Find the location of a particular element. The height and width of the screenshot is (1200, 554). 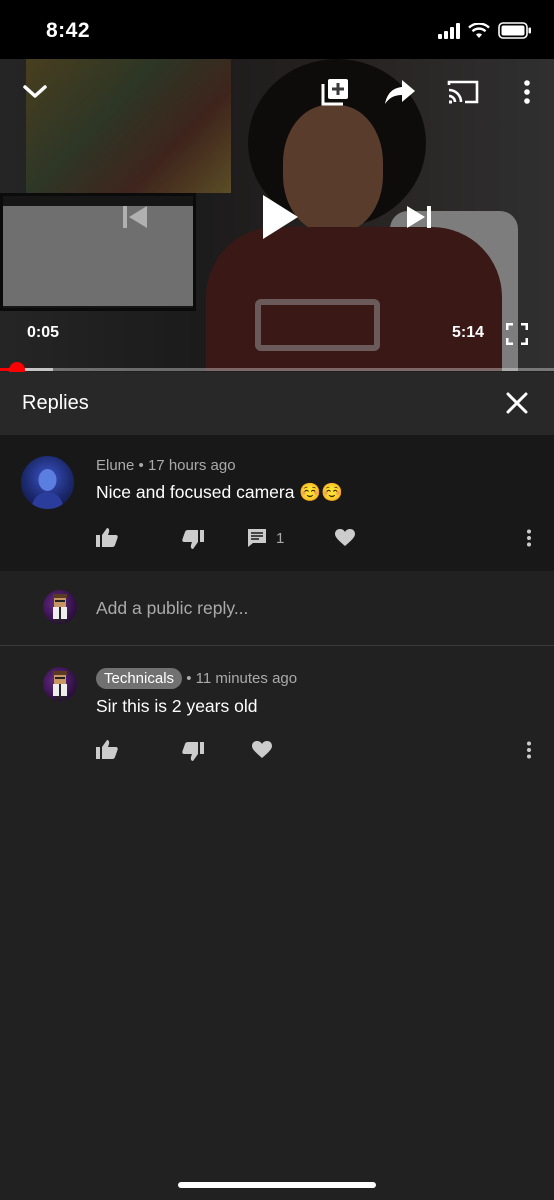

status-bar: 8:42 is located at coordinates (277, 29).